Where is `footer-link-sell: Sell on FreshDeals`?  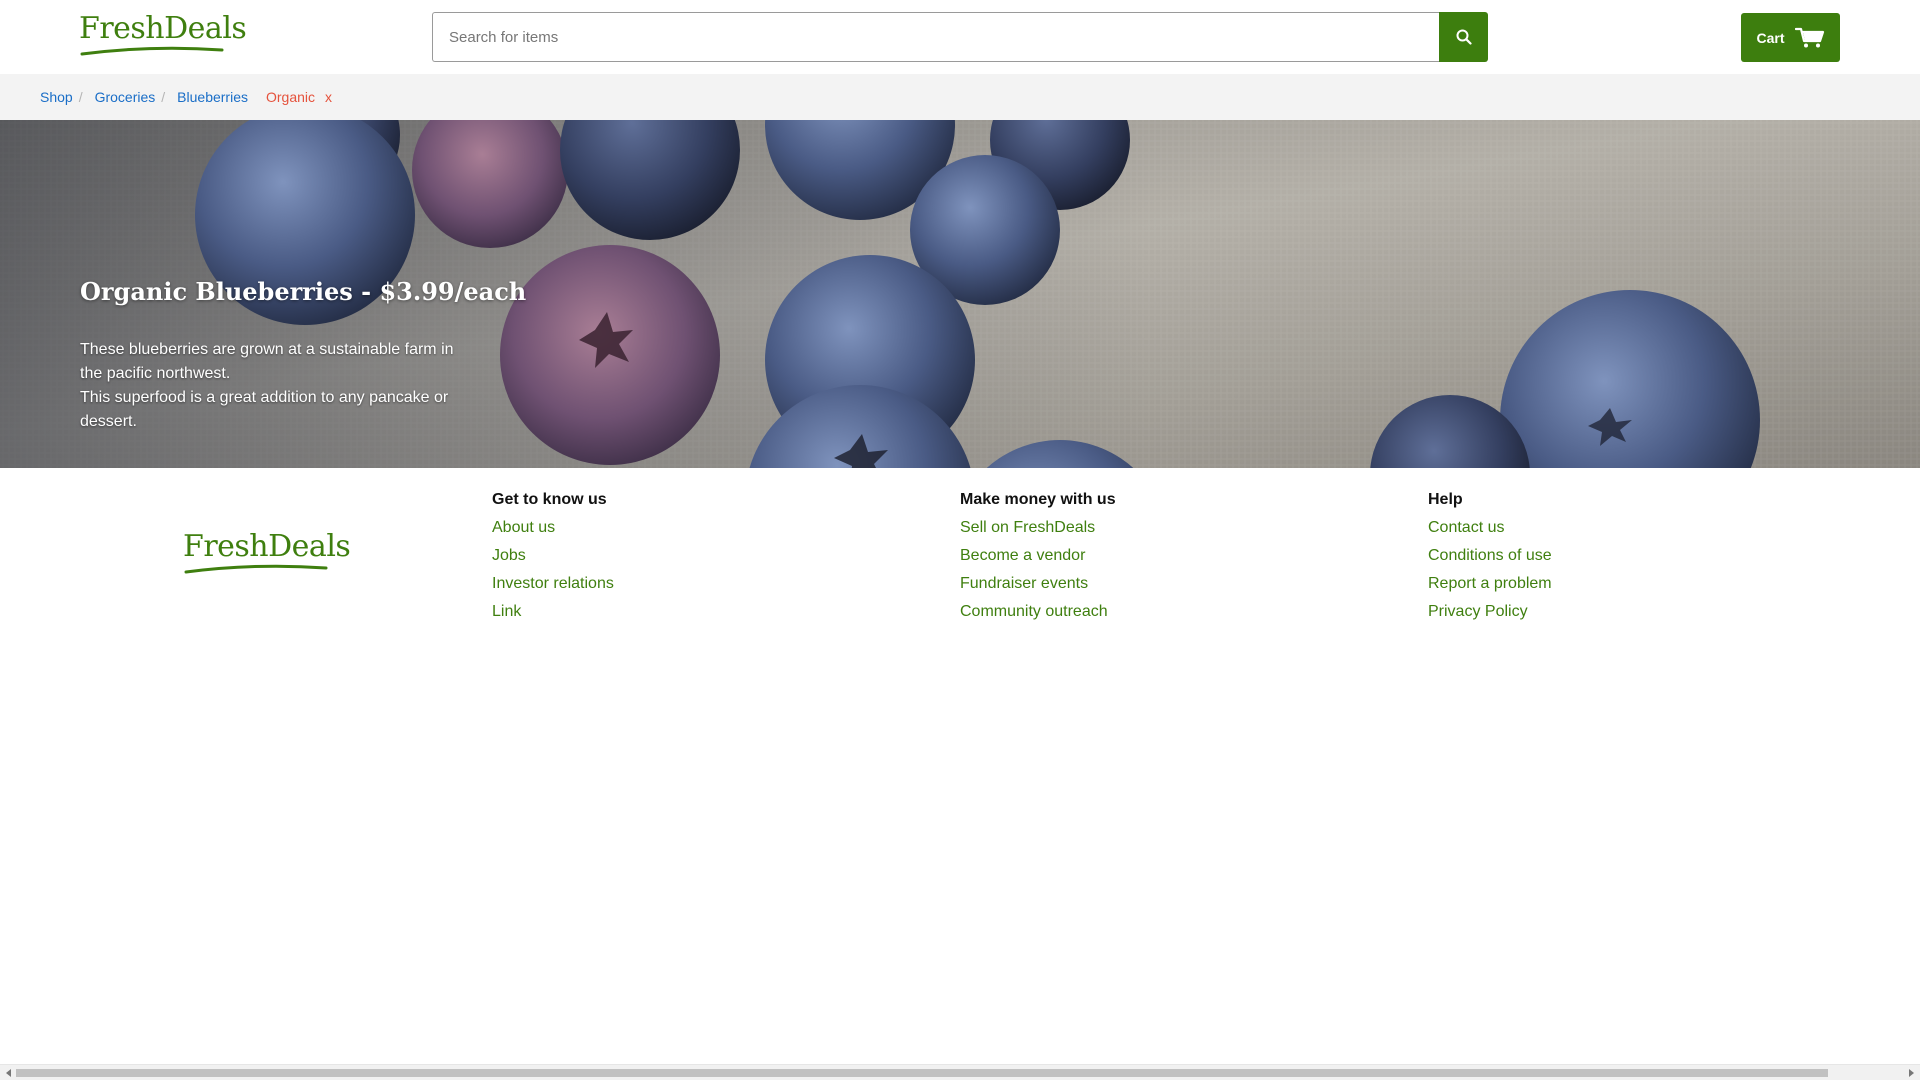 footer-link-sell: Sell on FreshDeals is located at coordinates (1038, 528).